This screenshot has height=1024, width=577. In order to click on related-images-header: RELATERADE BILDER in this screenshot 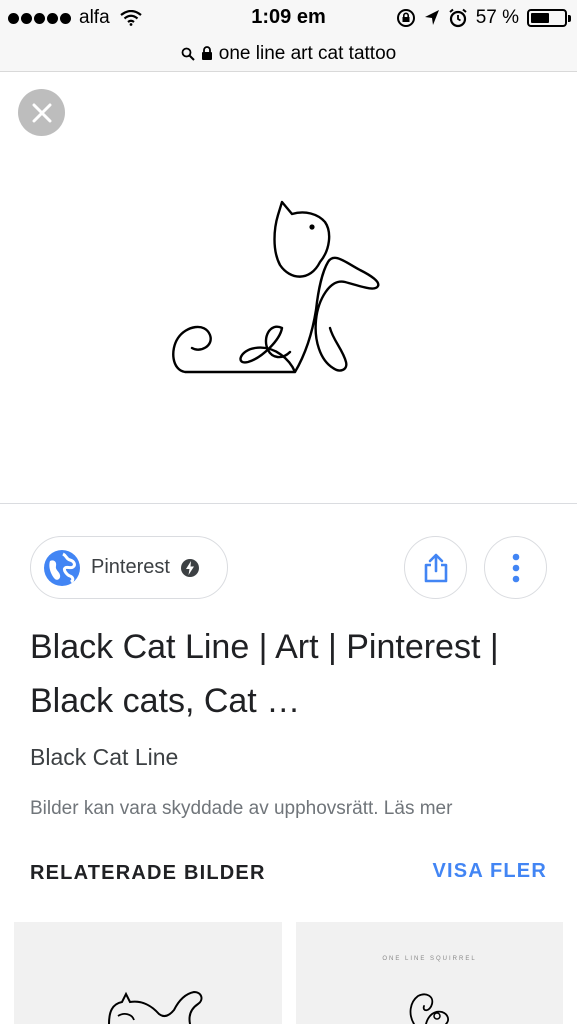, I will do `click(148, 873)`.